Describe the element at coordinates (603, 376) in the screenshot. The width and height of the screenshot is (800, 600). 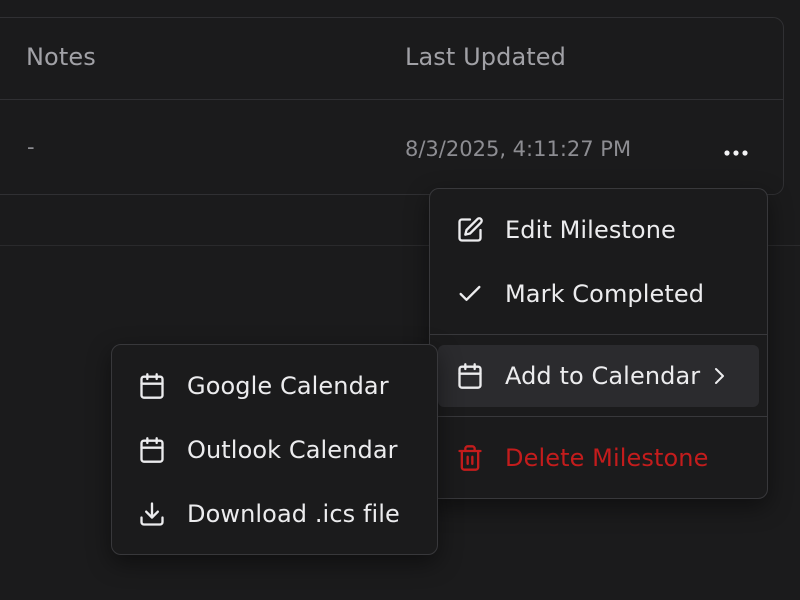
I see `add-to-calendar-label: Add to Calendar` at that location.